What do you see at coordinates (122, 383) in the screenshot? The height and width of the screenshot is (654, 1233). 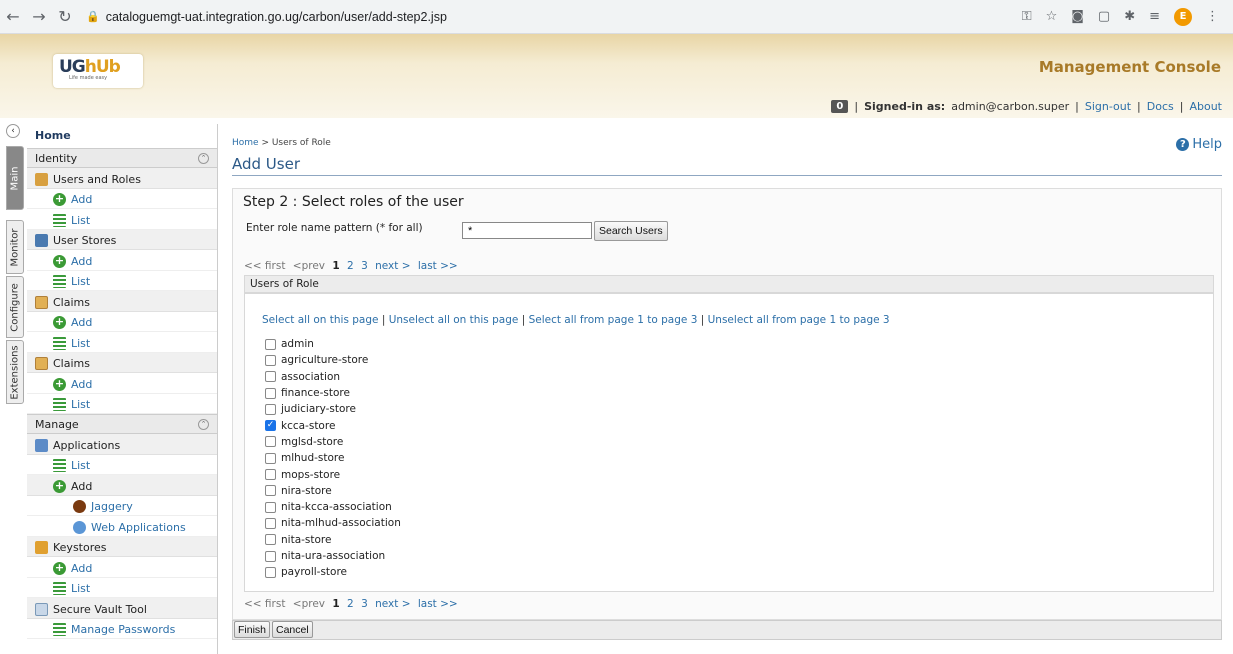 I see `sidebar-item-claims2-add: + Add` at bounding box center [122, 383].